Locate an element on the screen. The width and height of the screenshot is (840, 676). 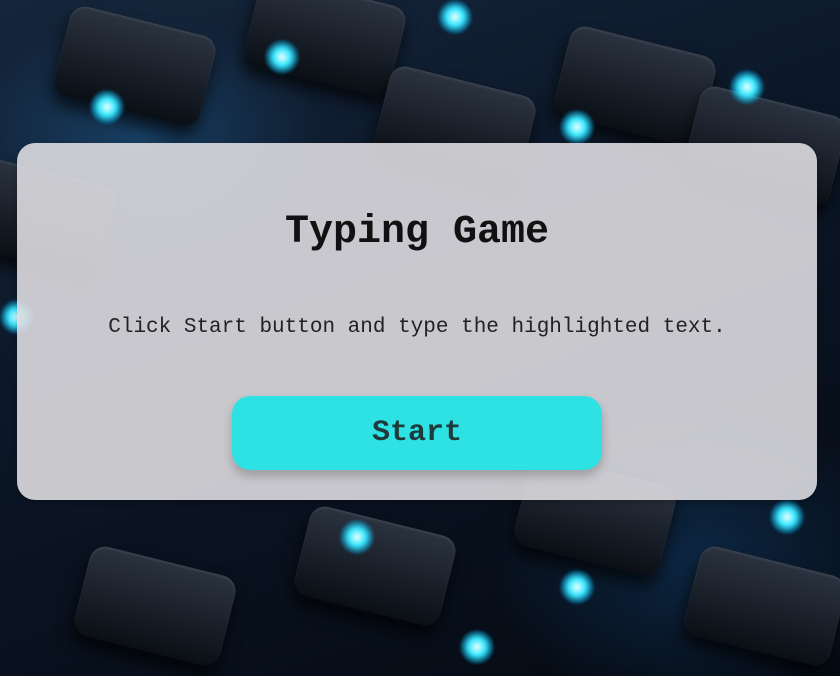
start-button: Start is located at coordinates (417, 433).